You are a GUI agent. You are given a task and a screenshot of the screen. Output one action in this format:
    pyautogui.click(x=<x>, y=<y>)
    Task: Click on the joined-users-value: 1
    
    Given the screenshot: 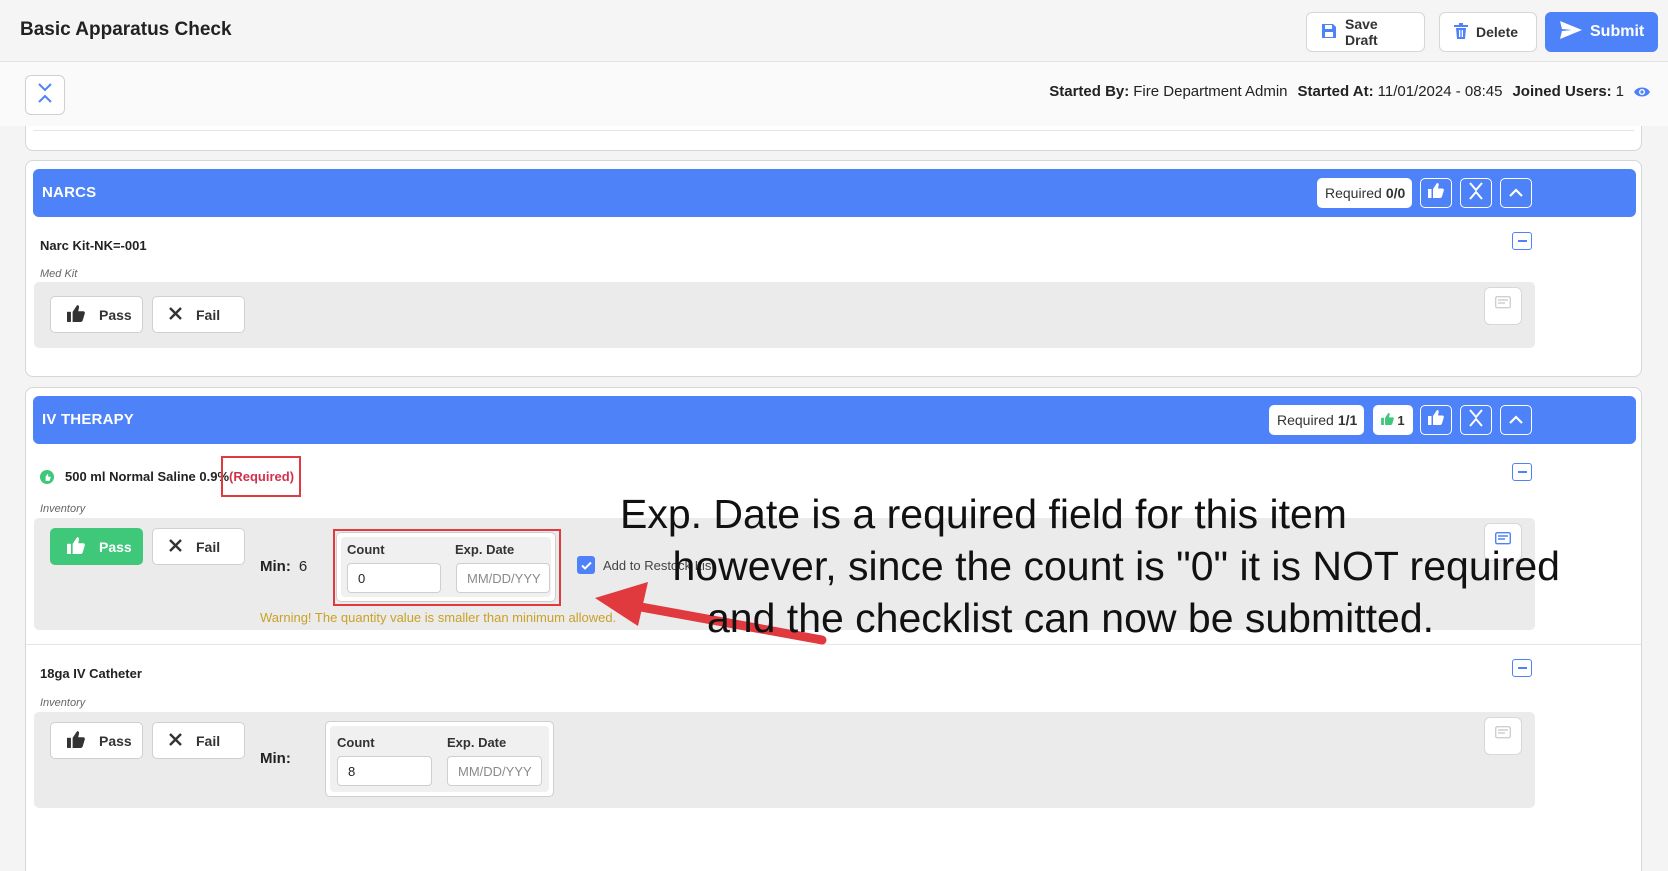 What is the action you would take?
    pyautogui.click(x=1619, y=91)
    